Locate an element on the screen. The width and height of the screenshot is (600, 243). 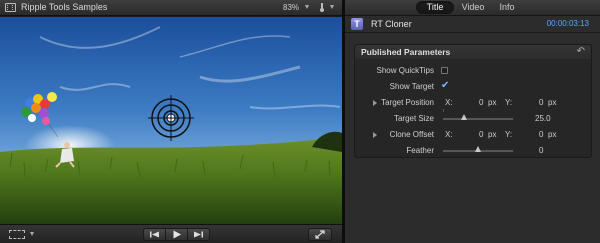
clip-timecode: 00:00:03:13 is located at coordinates (567, 23).